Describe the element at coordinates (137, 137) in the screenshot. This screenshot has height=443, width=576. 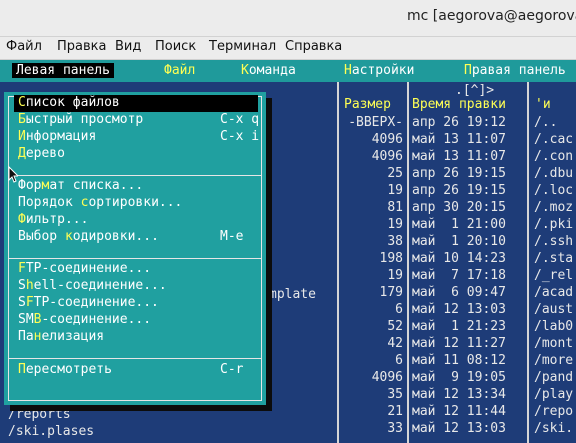
I see `dropdown-item: Информация C-x i` at that location.